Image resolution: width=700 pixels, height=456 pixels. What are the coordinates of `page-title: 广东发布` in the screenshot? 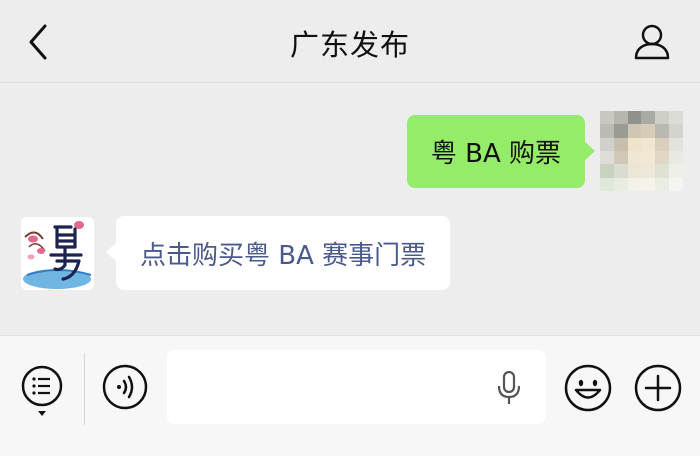 It's located at (349, 45).